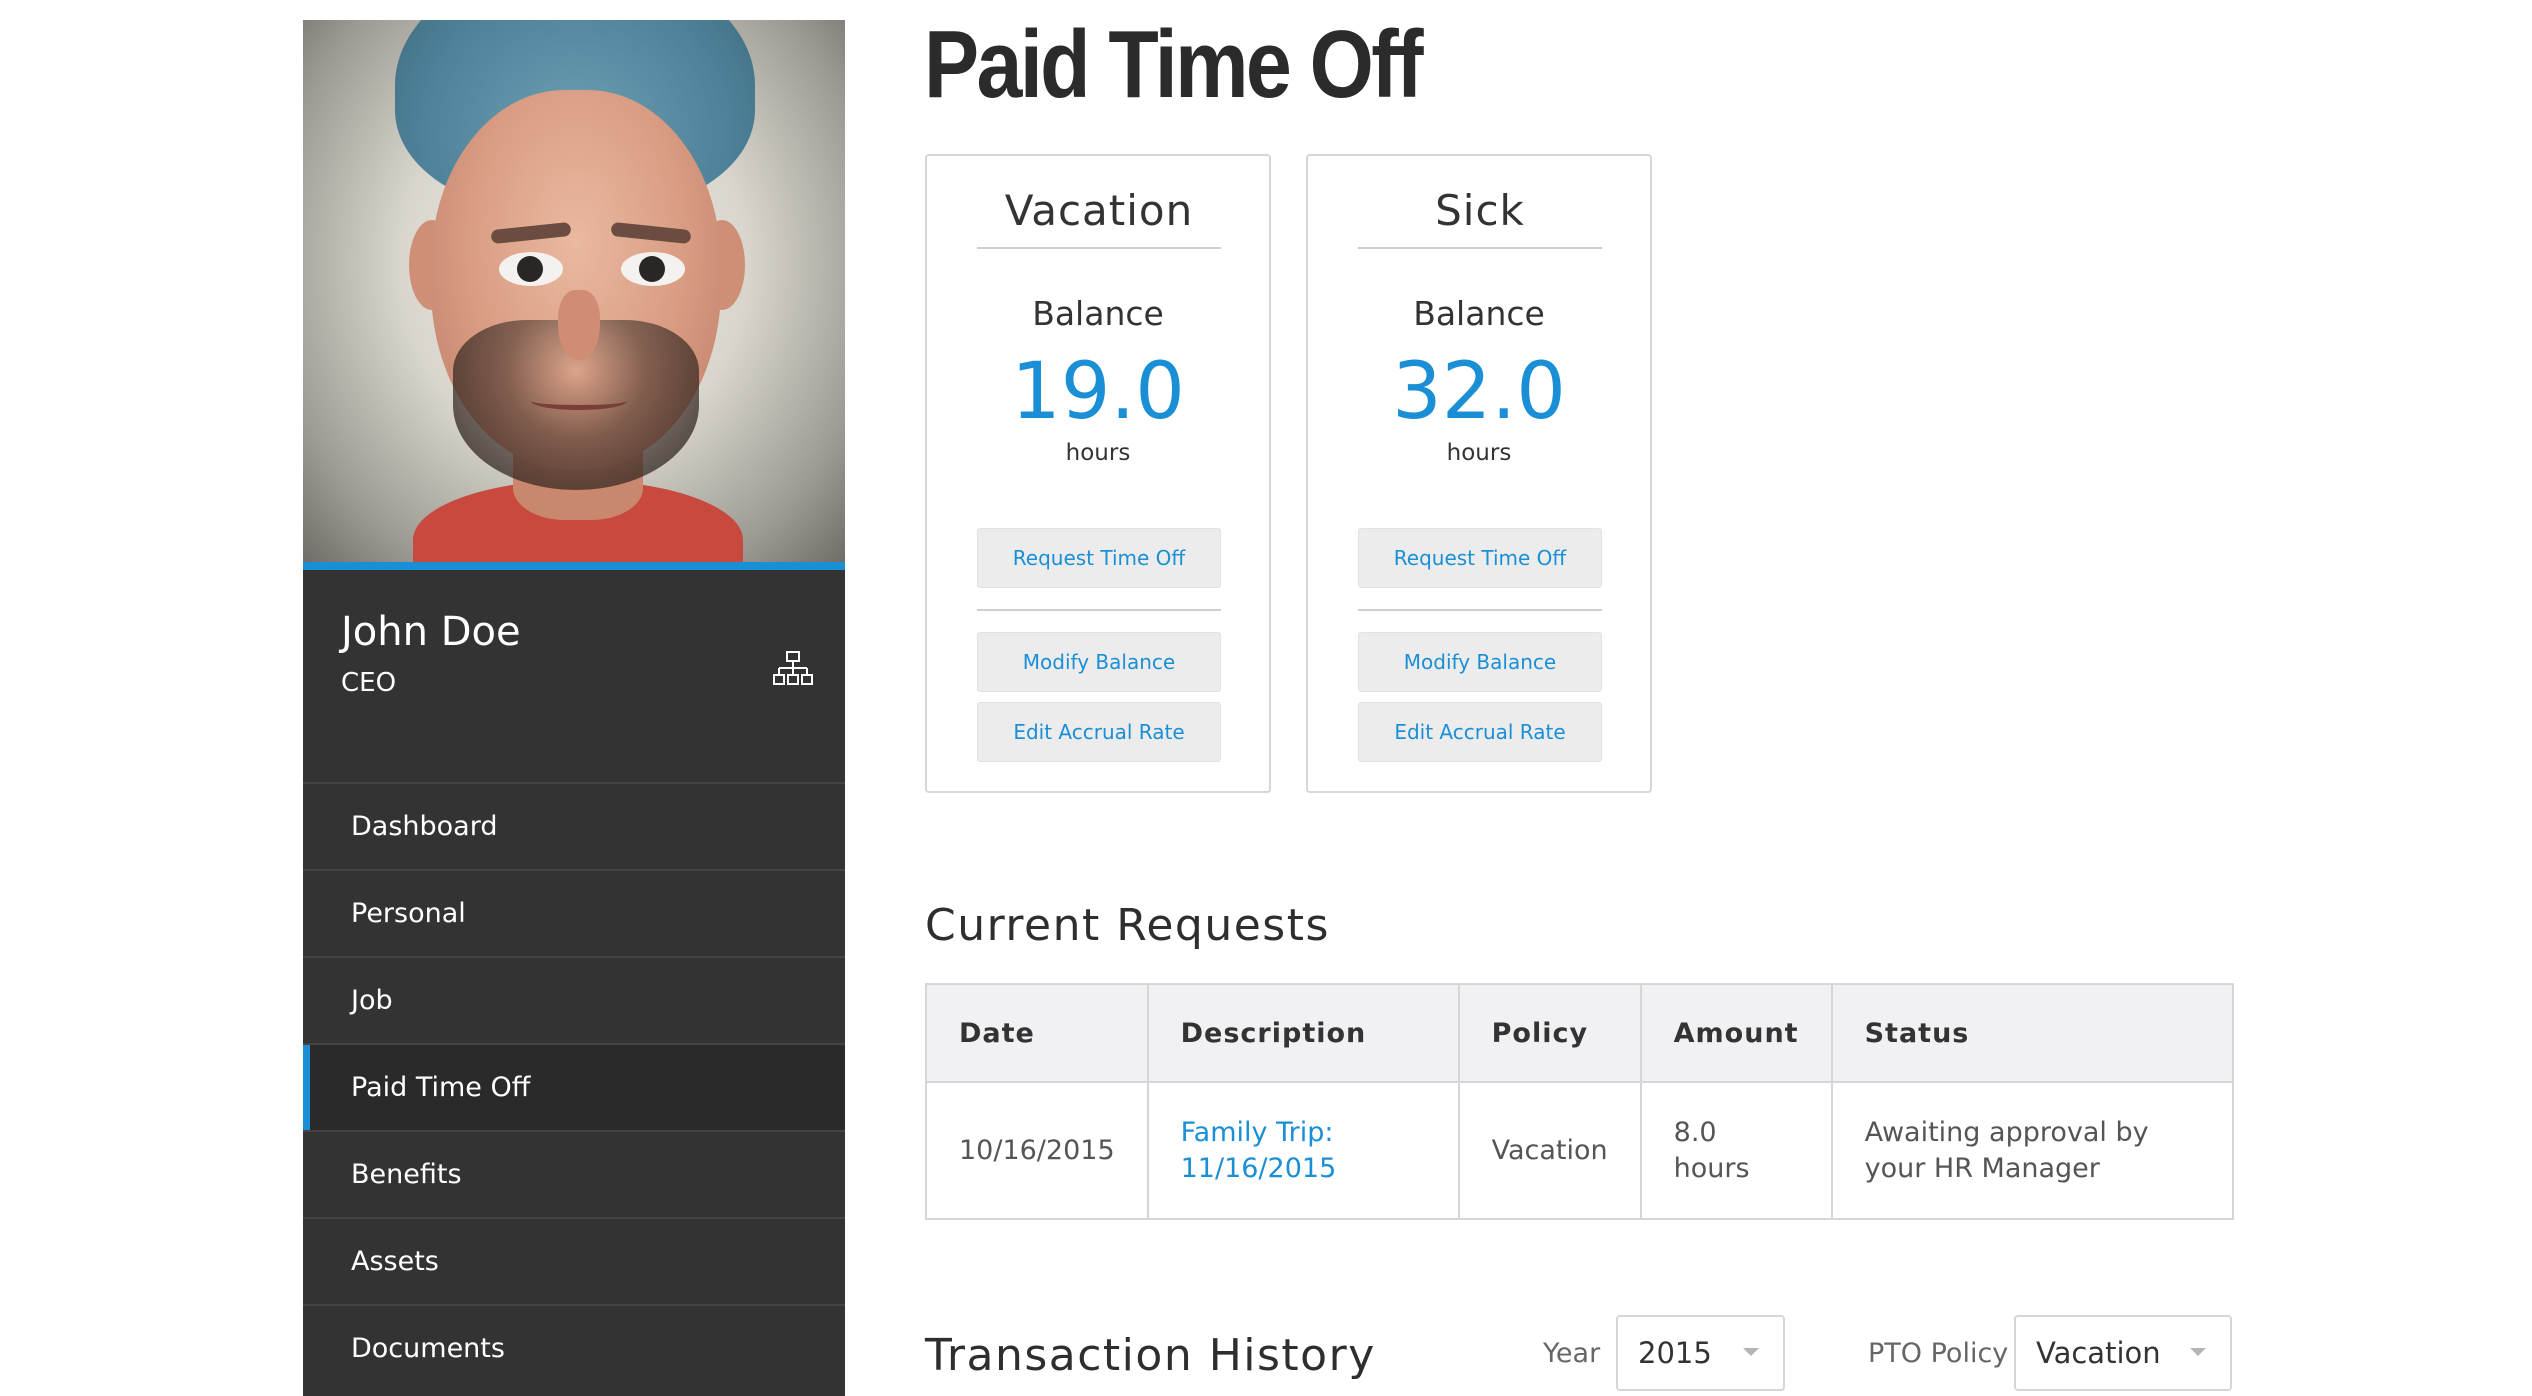 The height and width of the screenshot is (1396, 2532). What do you see at coordinates (1303, 1033) in the screenshot?
I see `column-header-description: Description` at bounding box center [1303, 1033].